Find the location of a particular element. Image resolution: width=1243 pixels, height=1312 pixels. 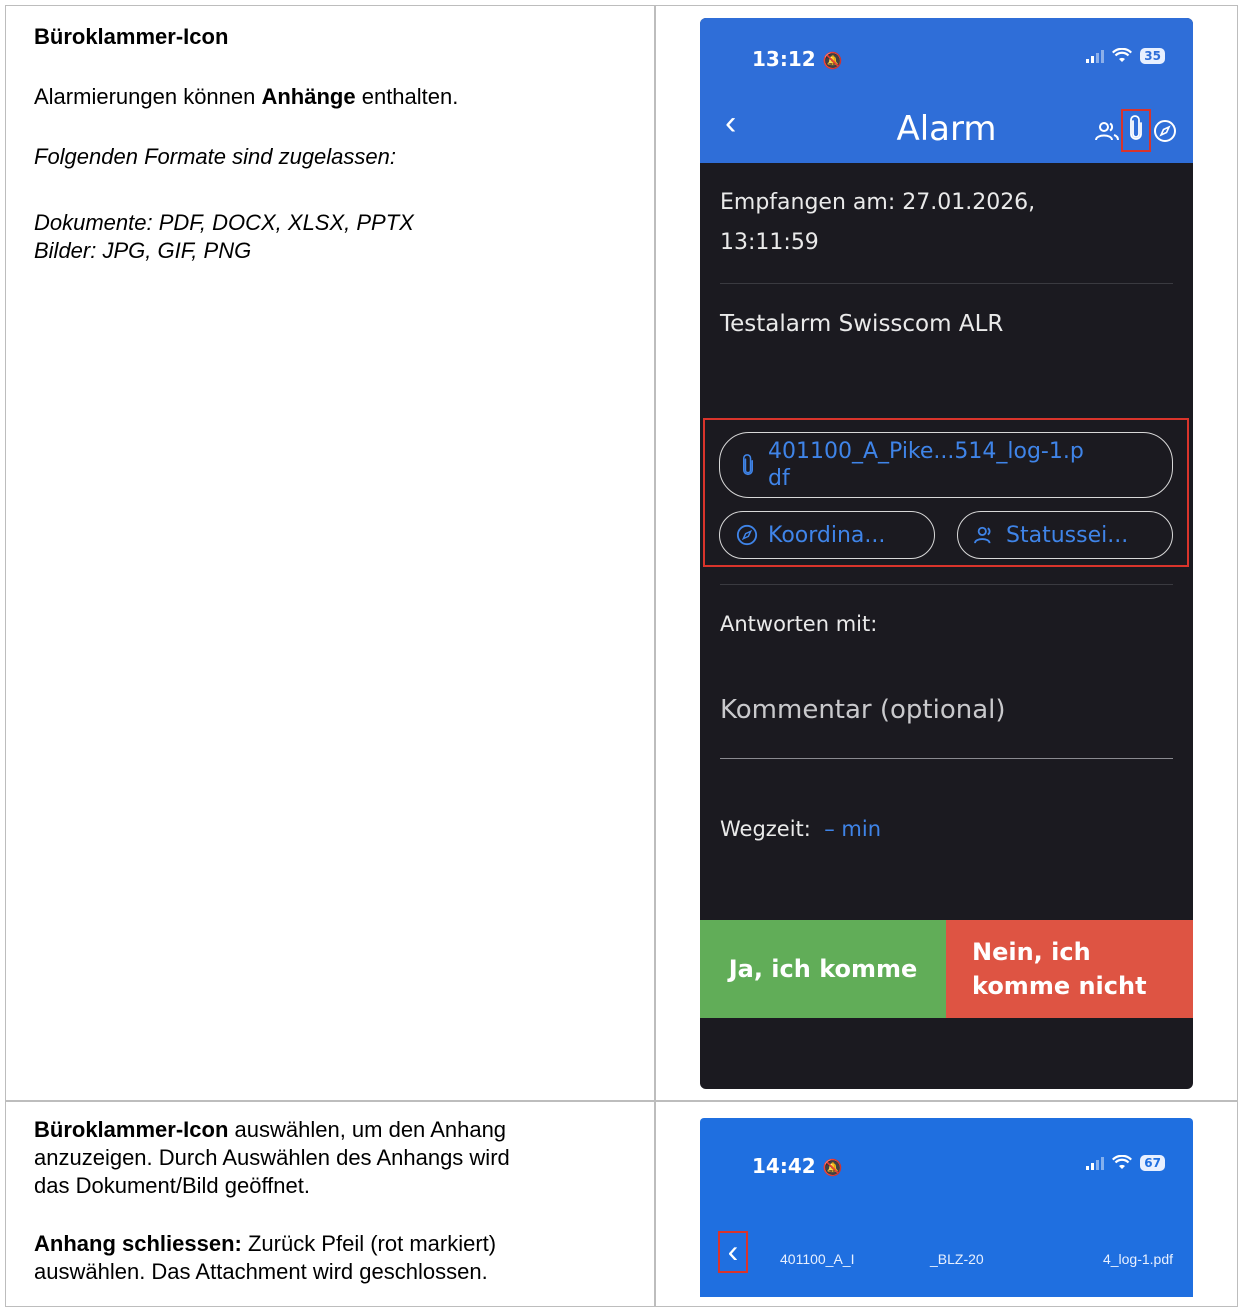

filename-part-3: 4_log-1.pdf is located at coordinates (1137, 1259).